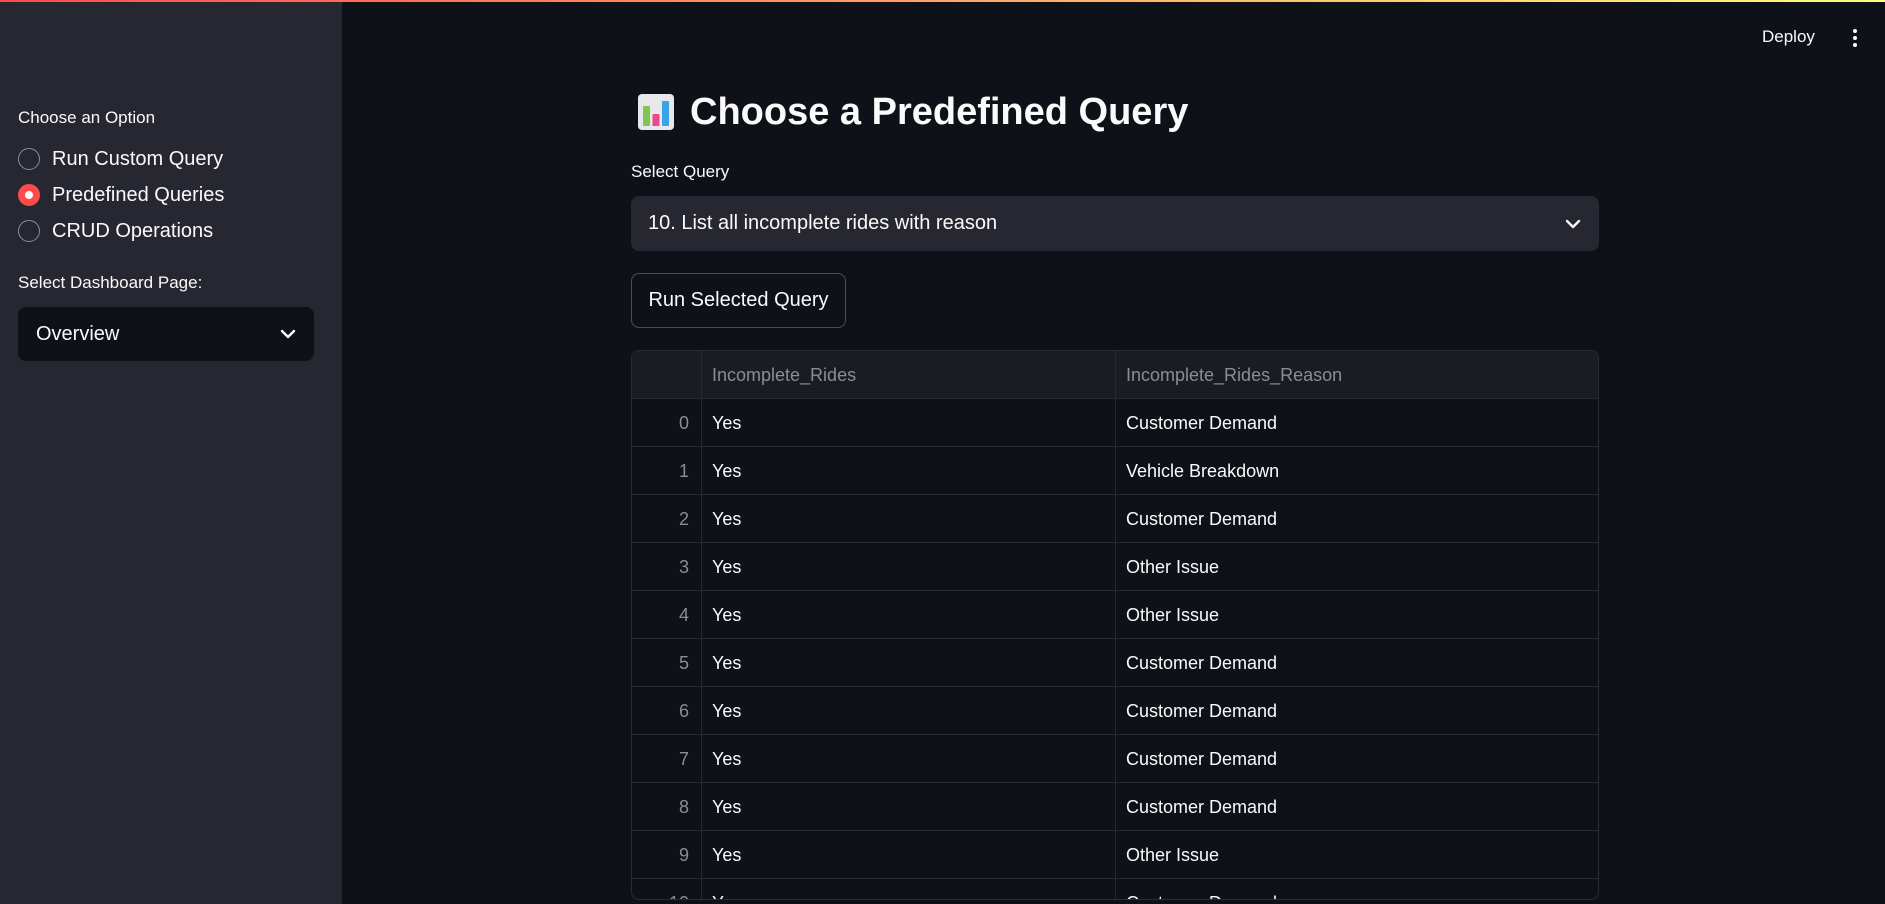 The image size is (1885, 904). What do you see at coordinates (942, 1) in the screenshot?
I see `top-decoration-bar` at bounding box center [942, 1].